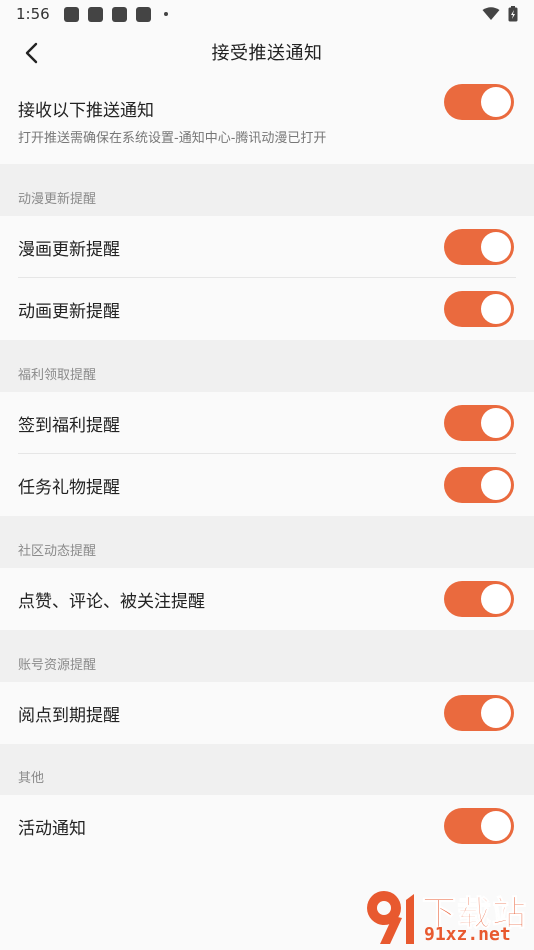 The width and height of the screenshot is (534, 950). I want to click on list-item: 阅点到期提醒, so click(267, 713).